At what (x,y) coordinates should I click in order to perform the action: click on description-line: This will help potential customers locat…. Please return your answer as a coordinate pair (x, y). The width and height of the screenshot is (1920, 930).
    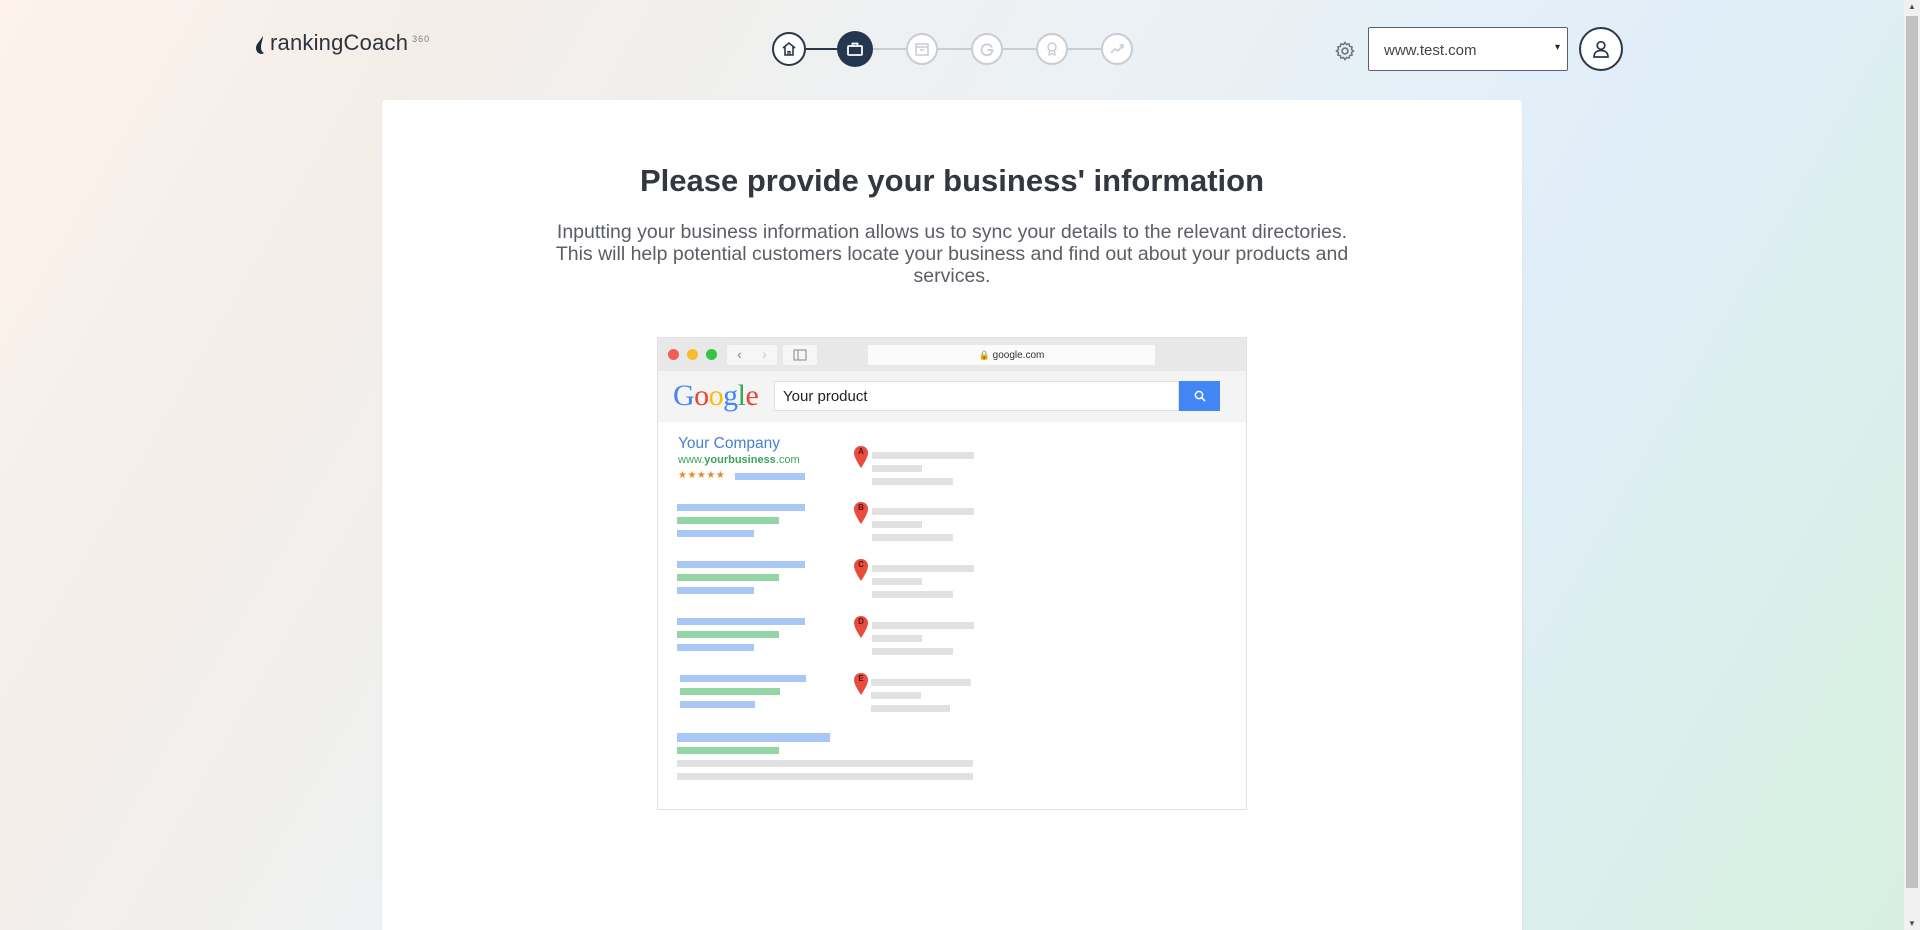
    Looking at the image, I should click on (952, 254).